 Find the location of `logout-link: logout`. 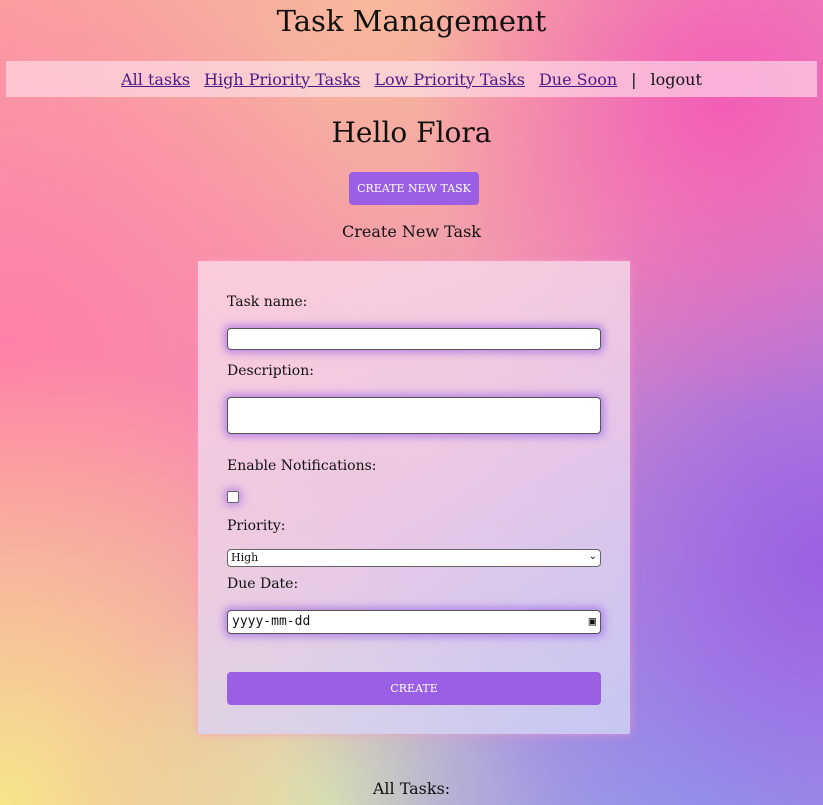

logout-link: logout is located at coordinates (676, 79).